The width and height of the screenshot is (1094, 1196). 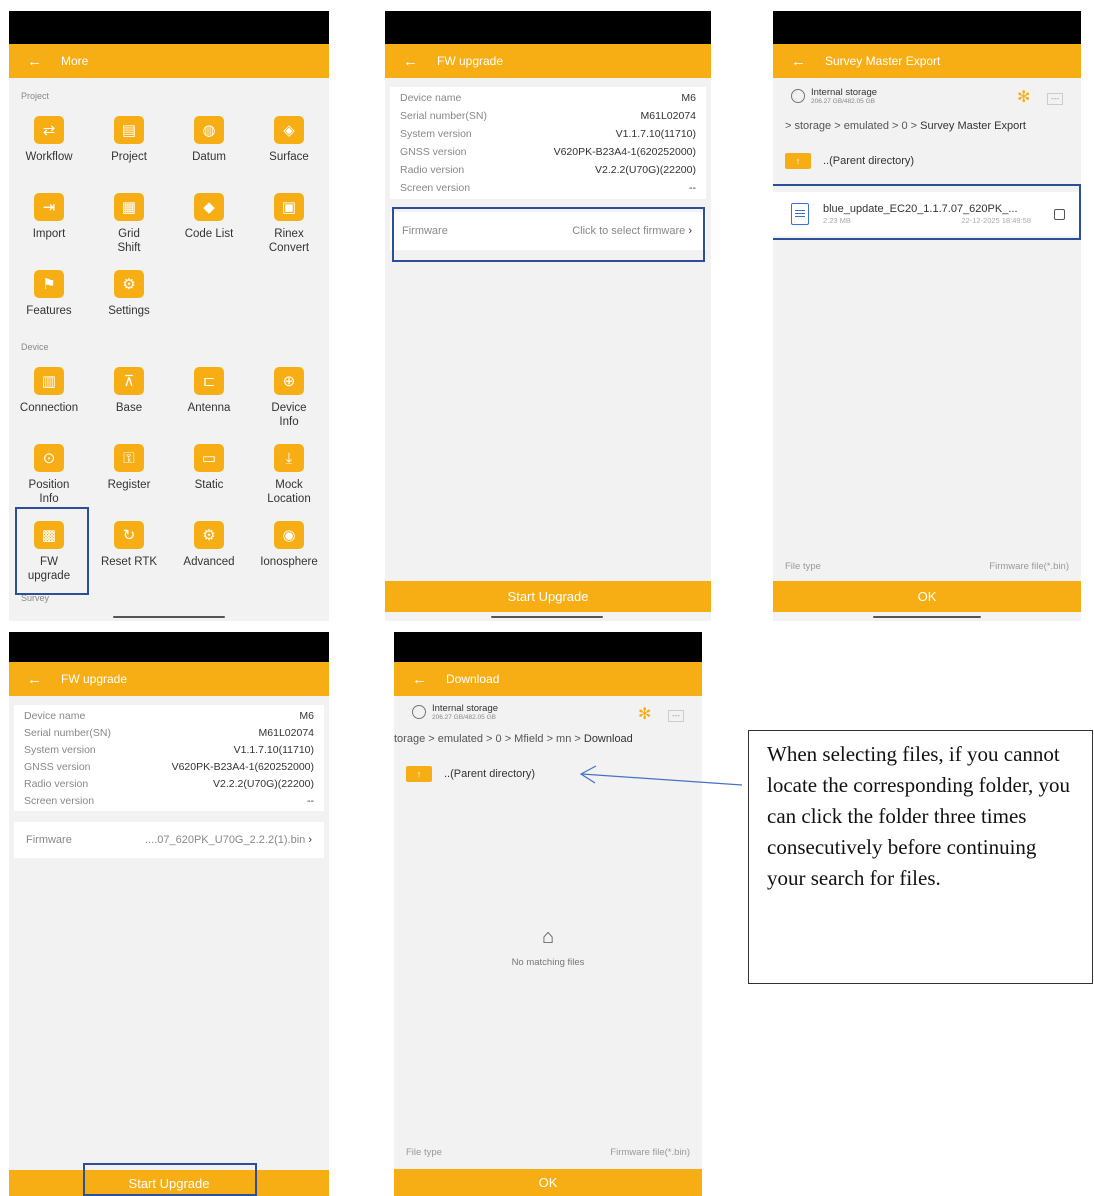 I want to click on menu-item-rinex-convert: ▣ Rinex Convert, so click(x=289, y=224).